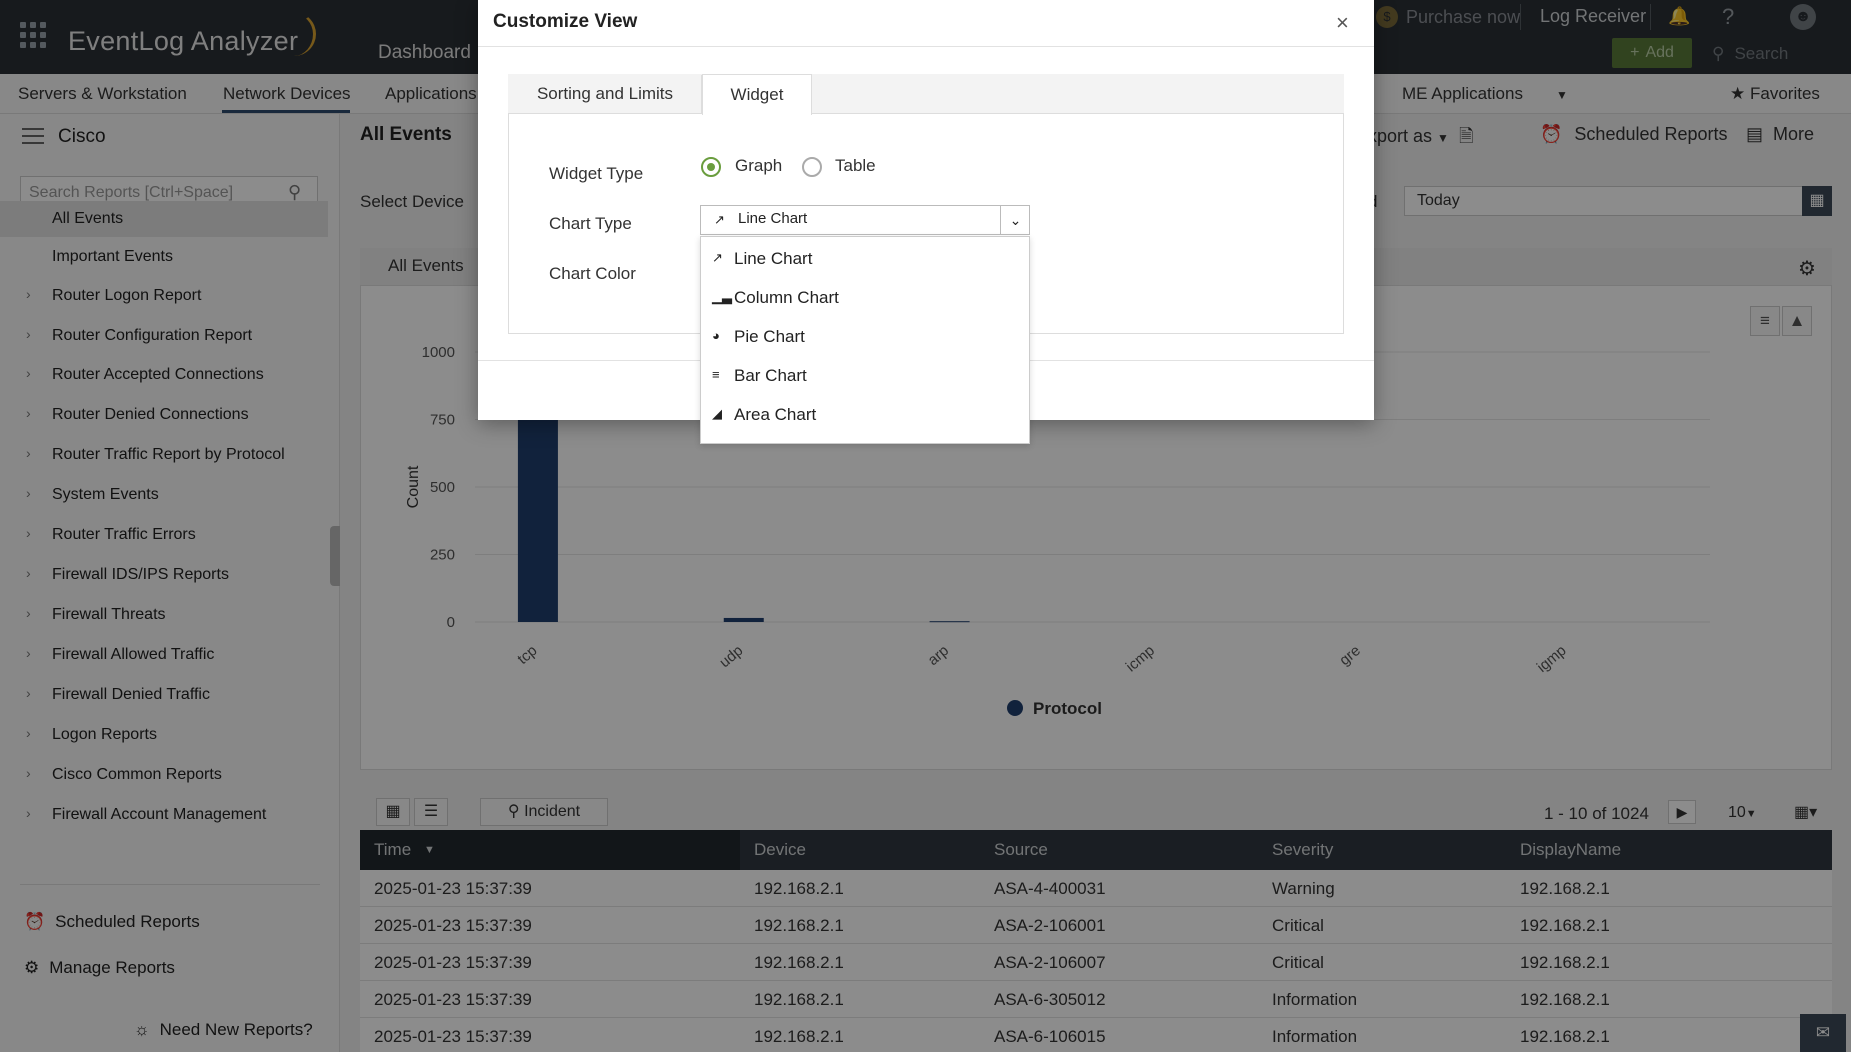 The image size is (1851, 1052). What do you see at coordinates (770, 375) in the screenshot?
I see `option-label: Bar Chart` at bounding box center [770, 375].